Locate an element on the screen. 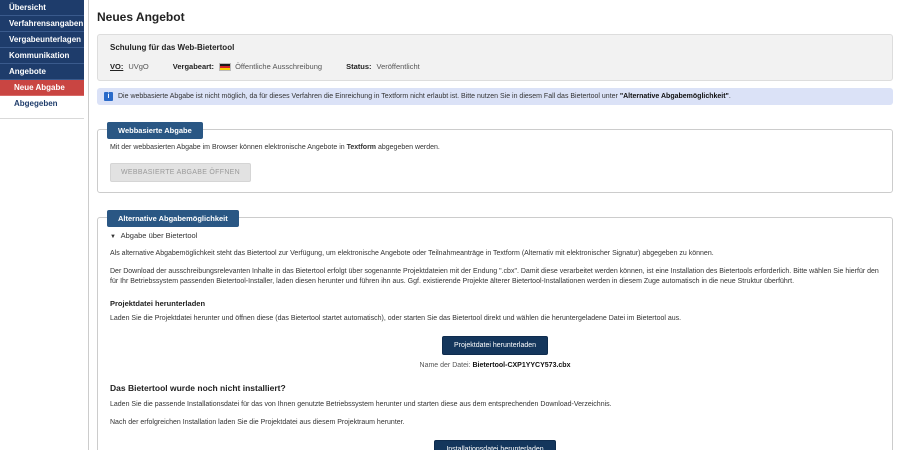  open-web-submission-button: WEBBASIERTE ABGABE ÖFFNEN is located at coordinates (181, 173).